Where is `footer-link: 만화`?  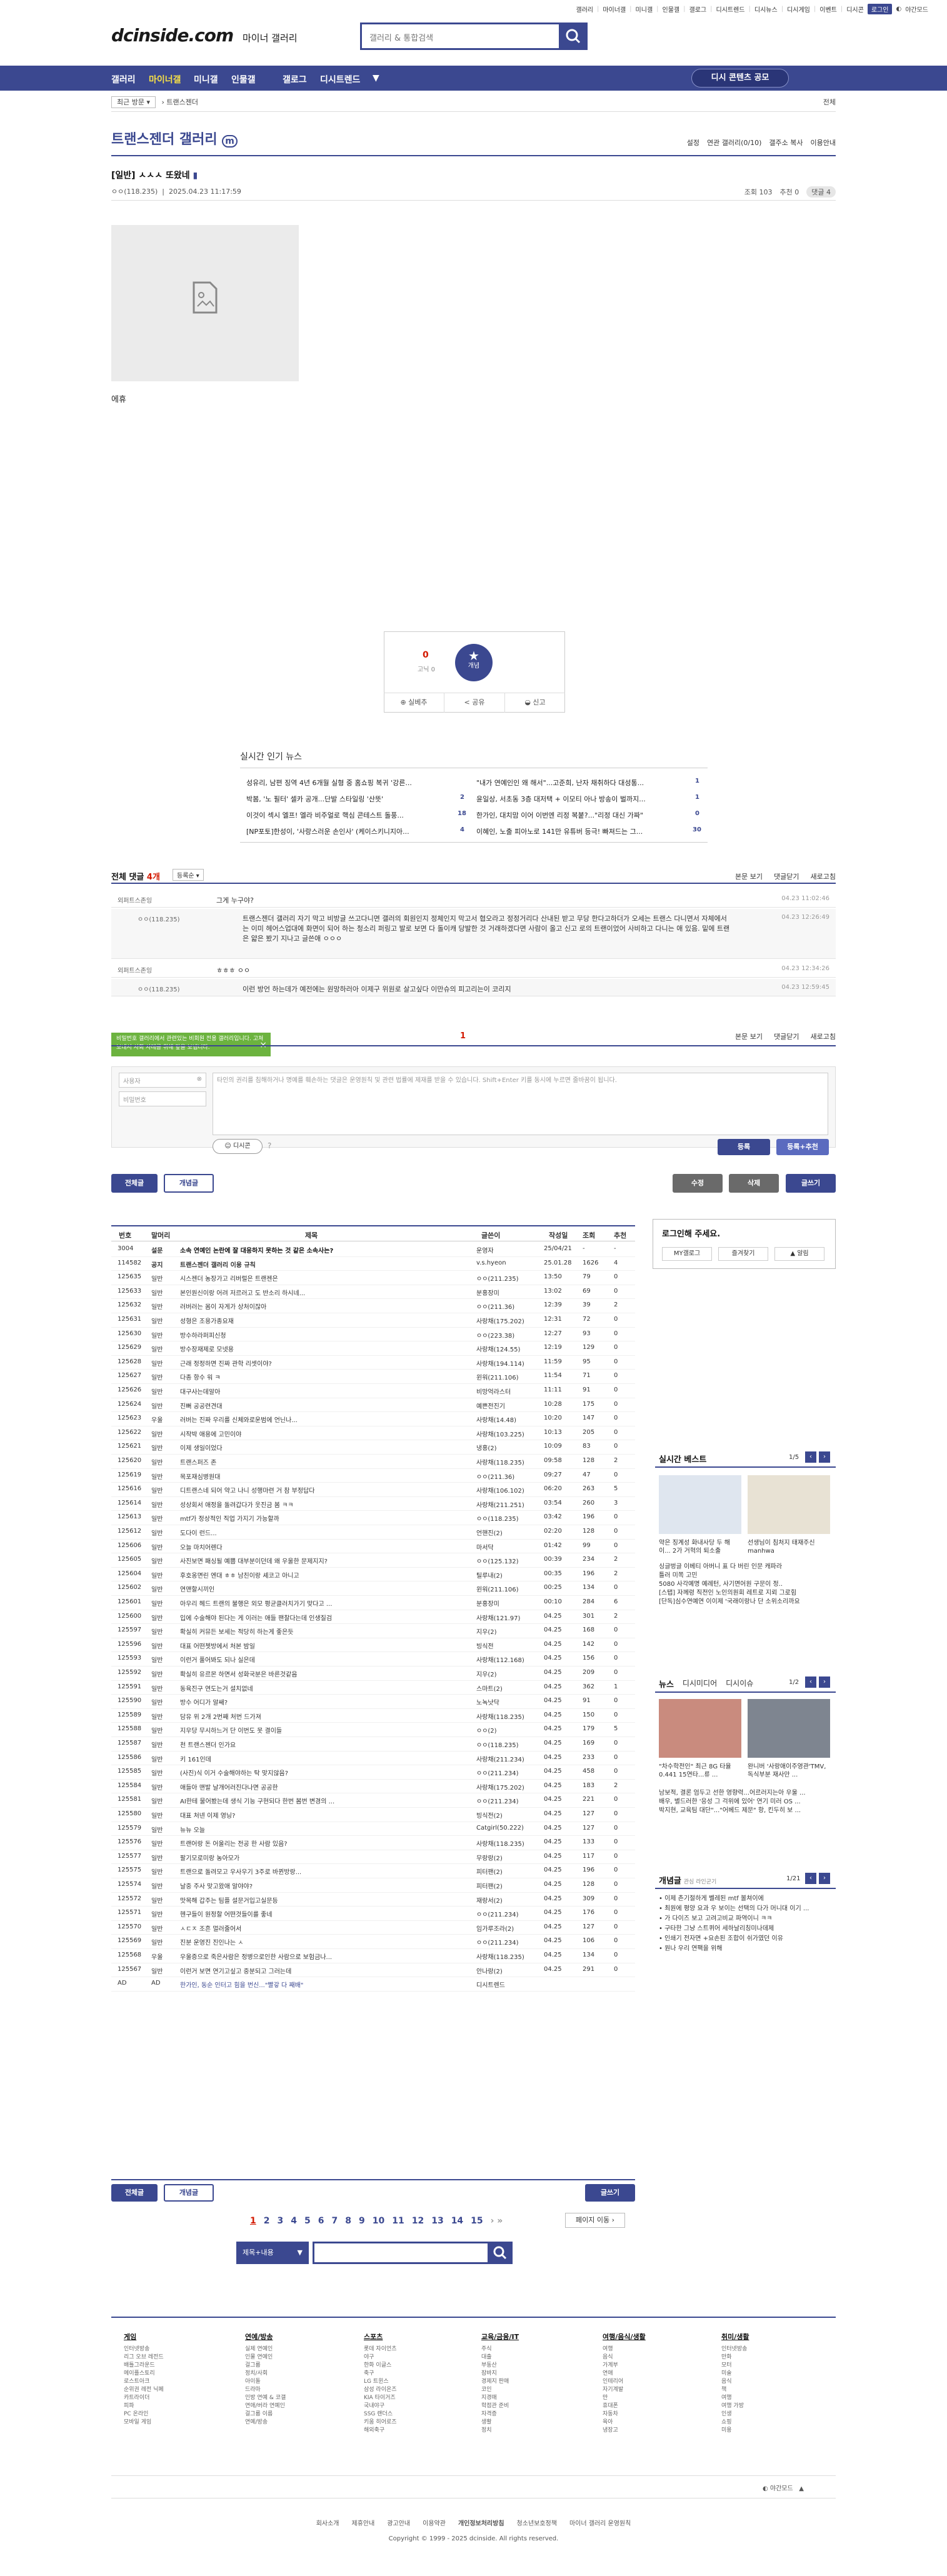 footer-link: 만화 is located at coordinates (735, 2357).